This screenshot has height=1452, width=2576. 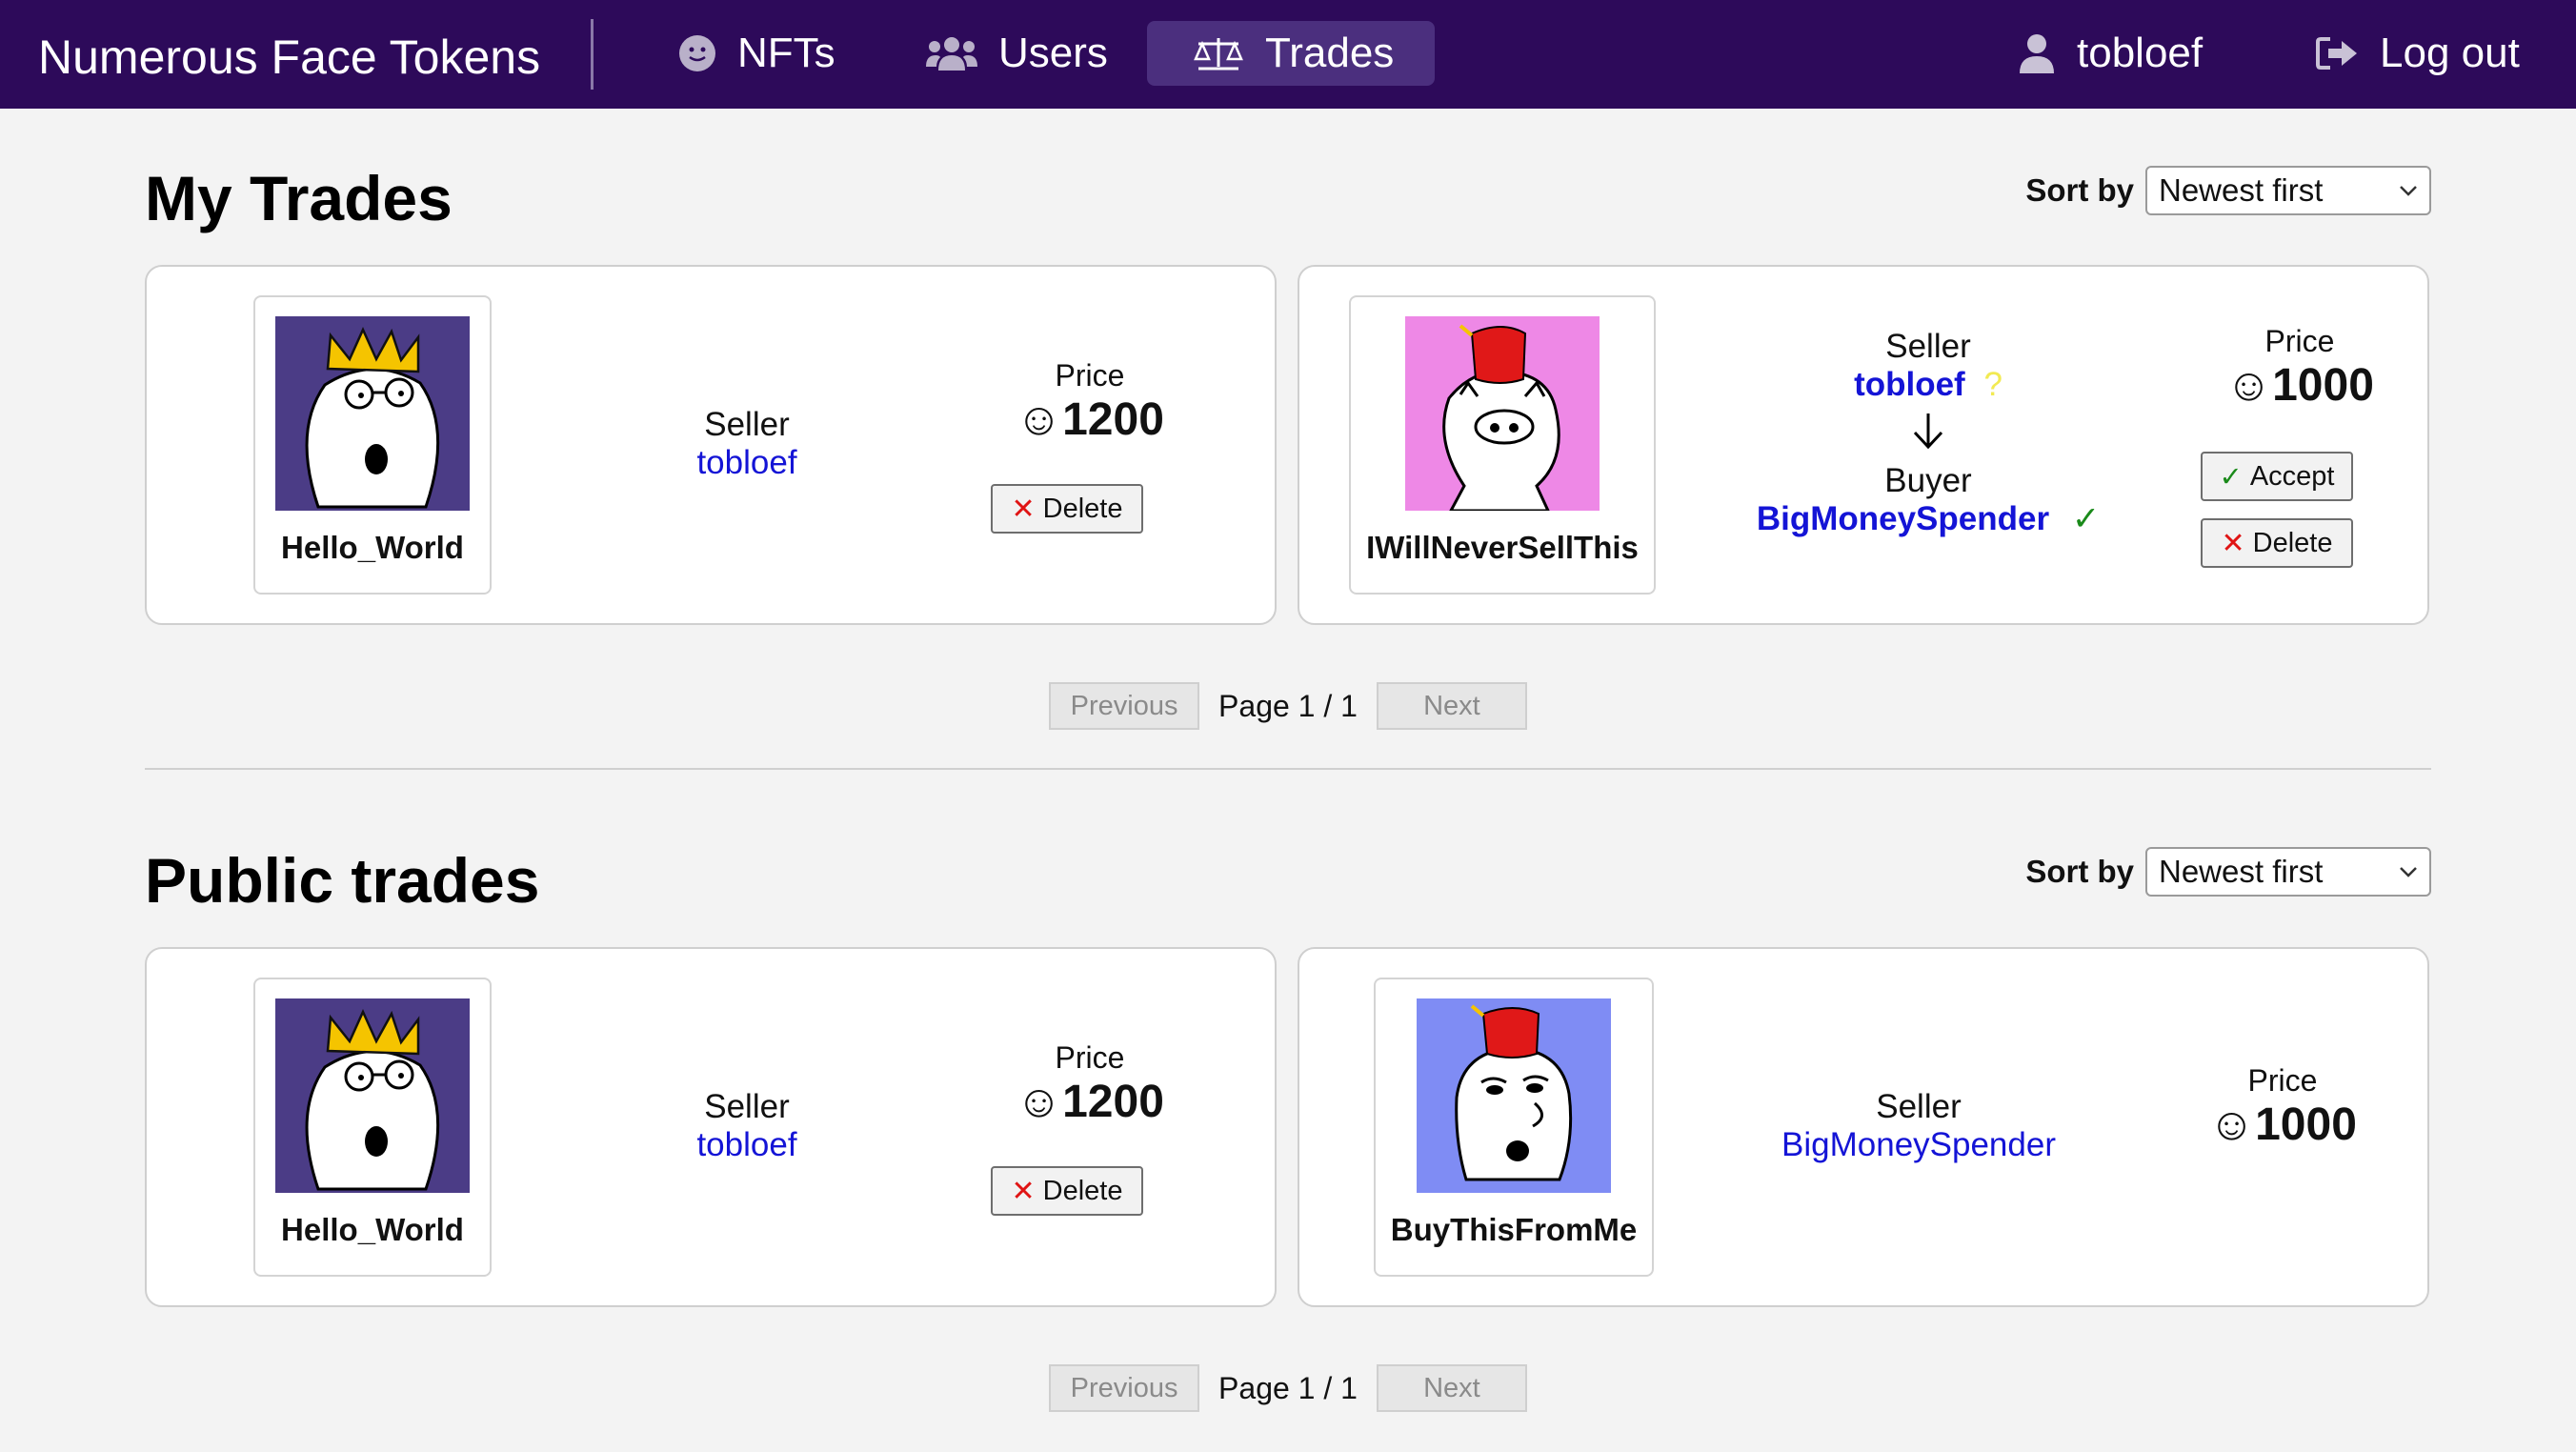 What do you see at coordinates (1503, 547) in the screenshot?
I see `nft-name: IWillNeverSellThis` at bounding box center [1503, 547].